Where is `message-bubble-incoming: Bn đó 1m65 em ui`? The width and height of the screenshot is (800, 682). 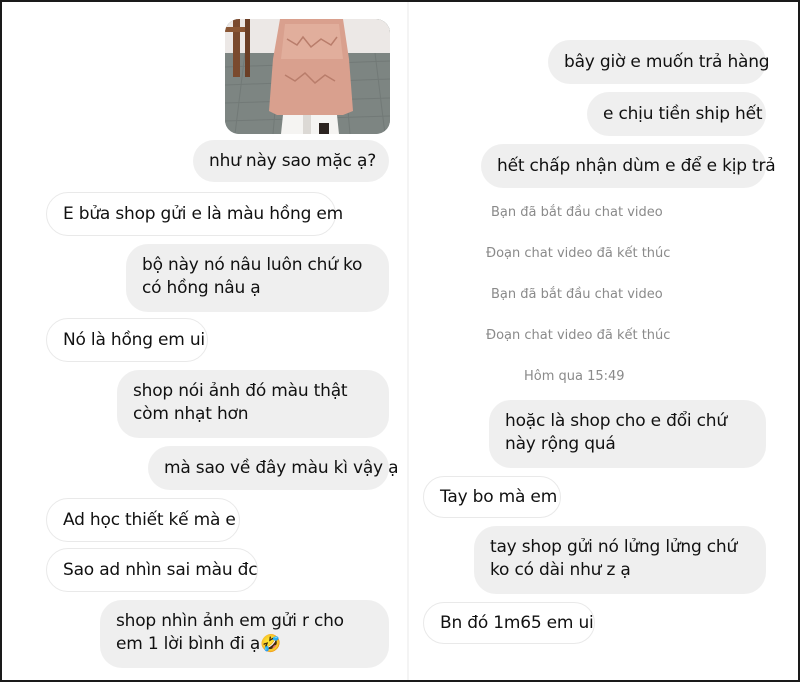
message-bubble-incoming: Bn đó 1m65 em ui is located at coordinates (509, 623).